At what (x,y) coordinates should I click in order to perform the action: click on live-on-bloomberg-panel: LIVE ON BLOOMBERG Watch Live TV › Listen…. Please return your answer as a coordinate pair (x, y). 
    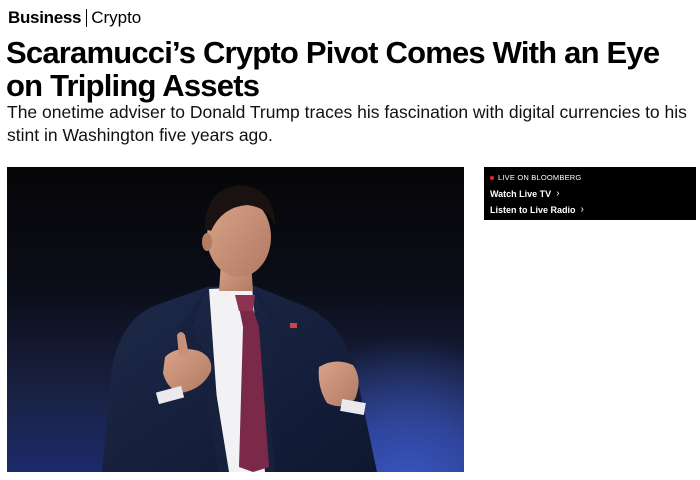
    Looking at the image, I should click on (590, 193).